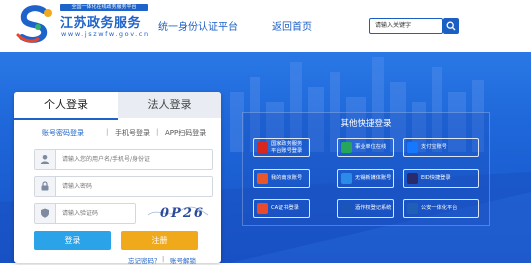 This screenshot has width=531, height=265. Describe the element at coordinates (169, 105) in the screenshot. I see `tab-legal-login: 法人登录` at that location.